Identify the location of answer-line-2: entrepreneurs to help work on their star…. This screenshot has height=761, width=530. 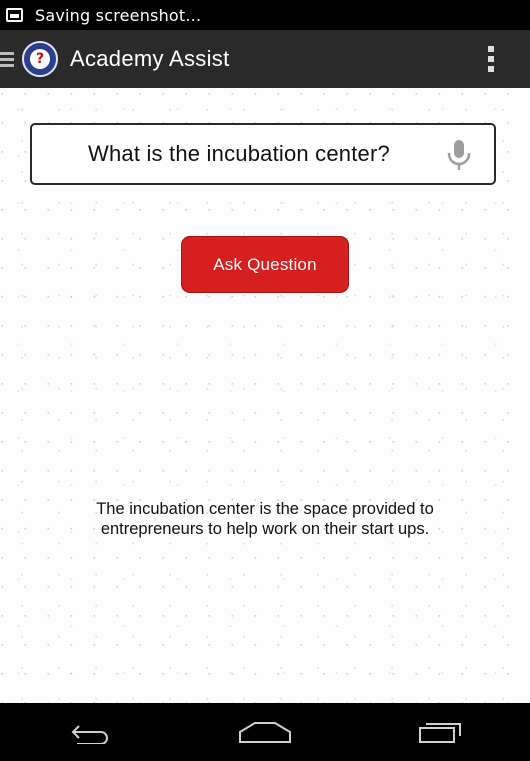
(265, 529).